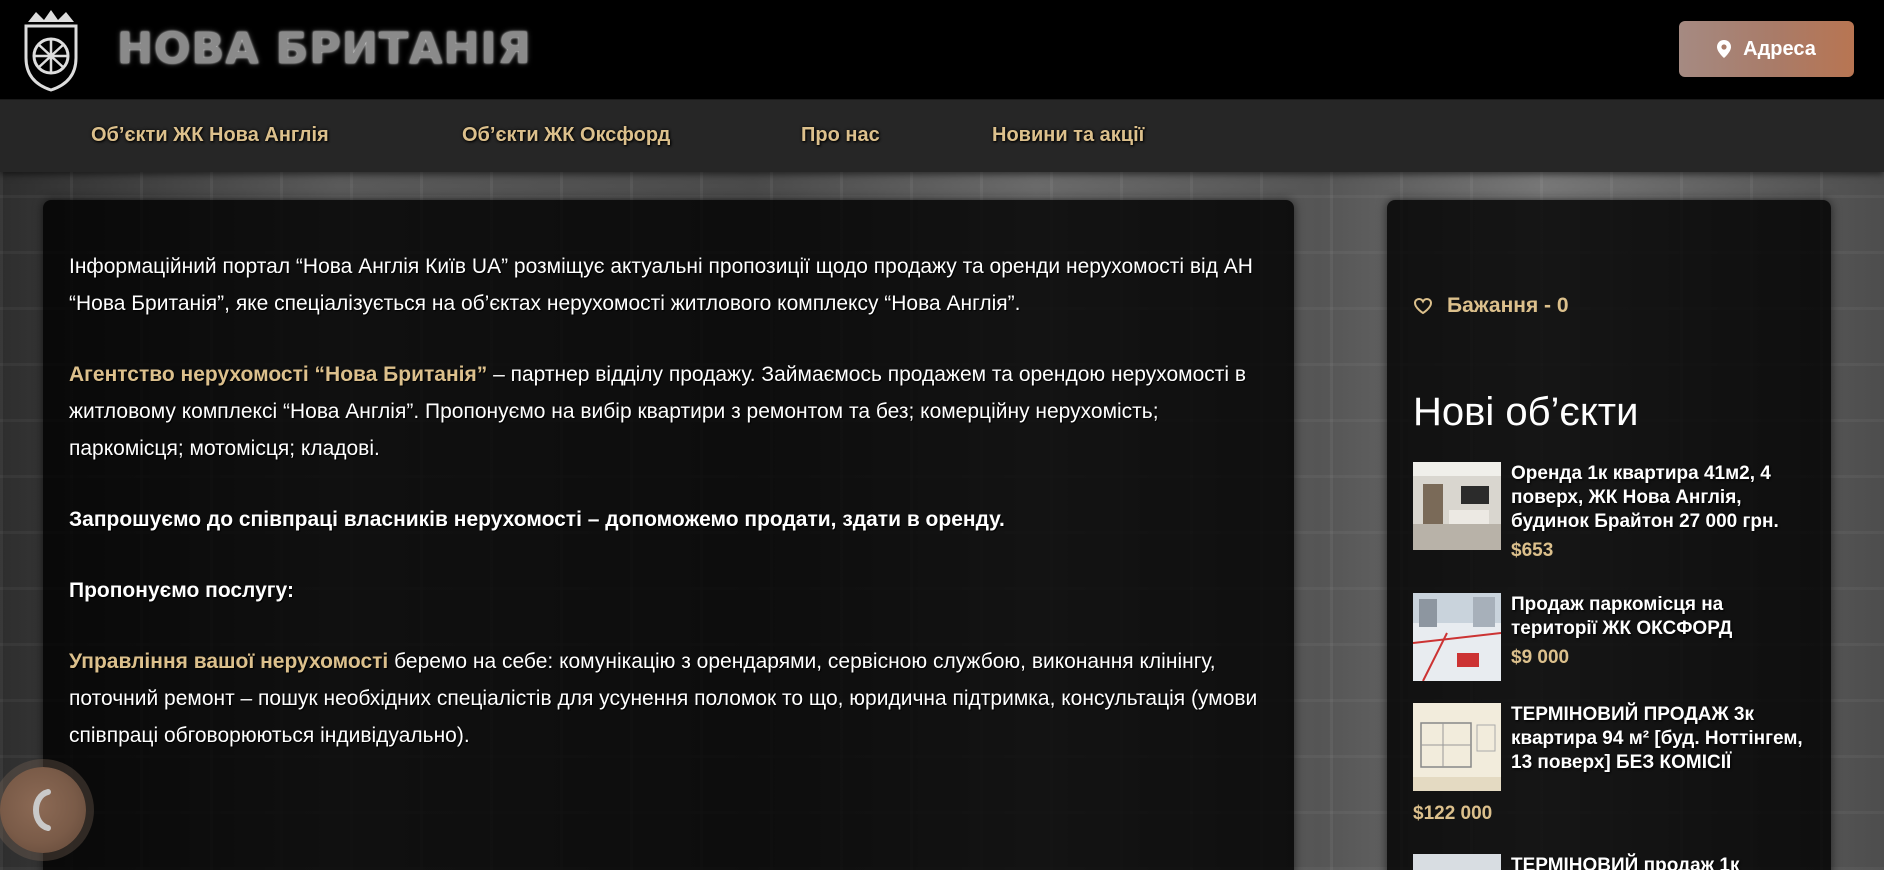 The image size is (1884, 870). I want to click on phone-icon, so click(41, 810).